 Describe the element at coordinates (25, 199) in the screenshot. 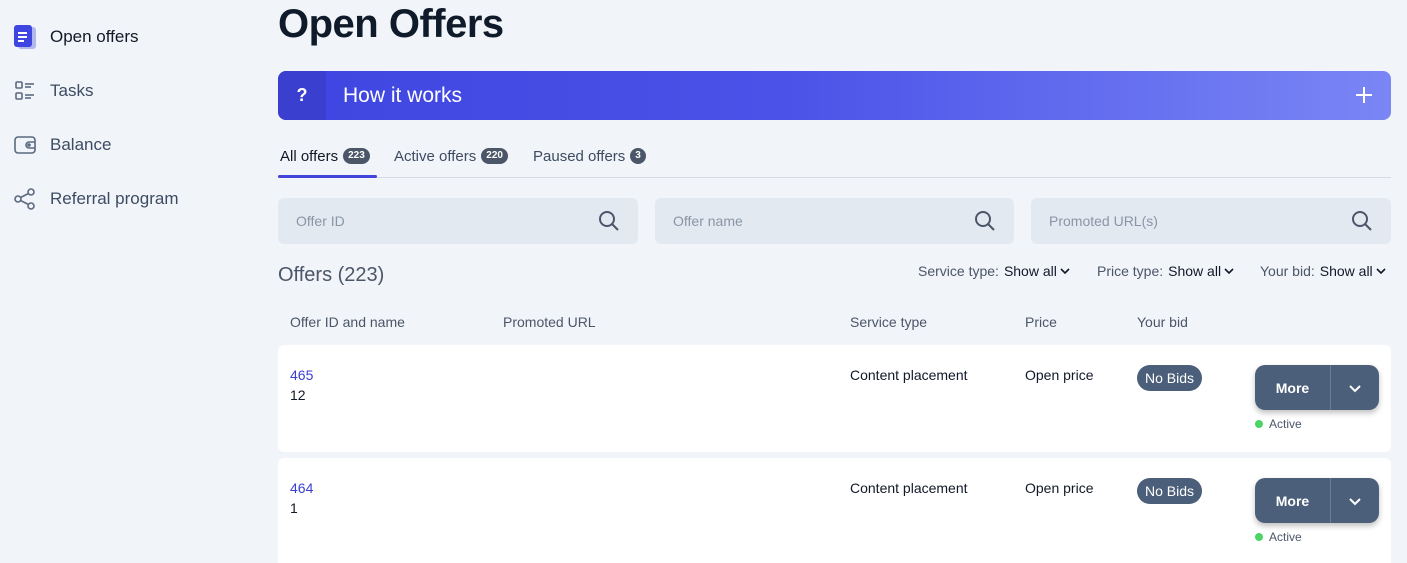

I see `share-nodes-icon` at that location.